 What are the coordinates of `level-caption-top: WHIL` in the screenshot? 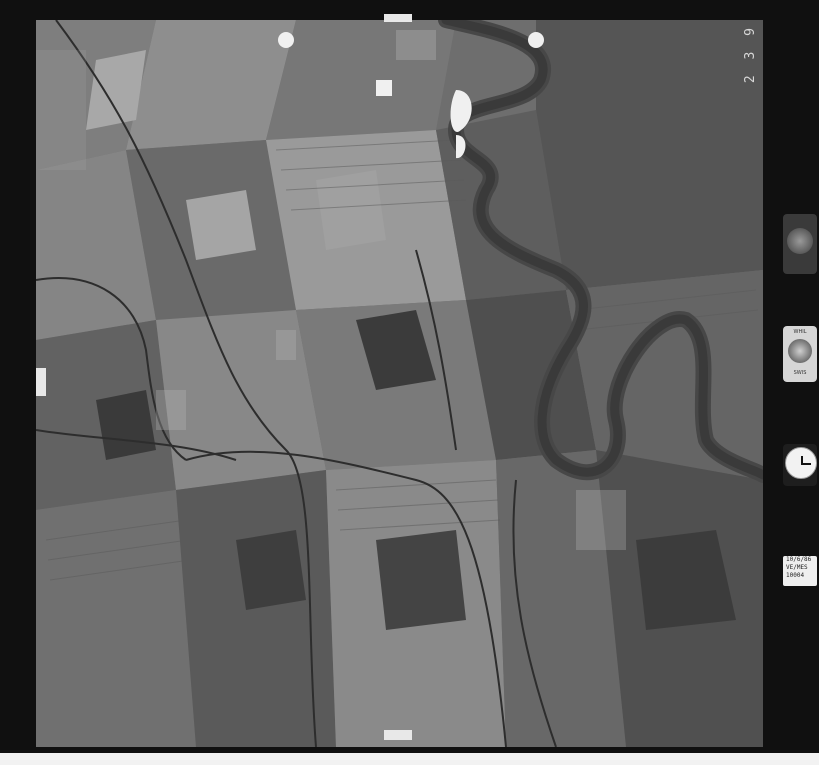 It's located at (800, 332).